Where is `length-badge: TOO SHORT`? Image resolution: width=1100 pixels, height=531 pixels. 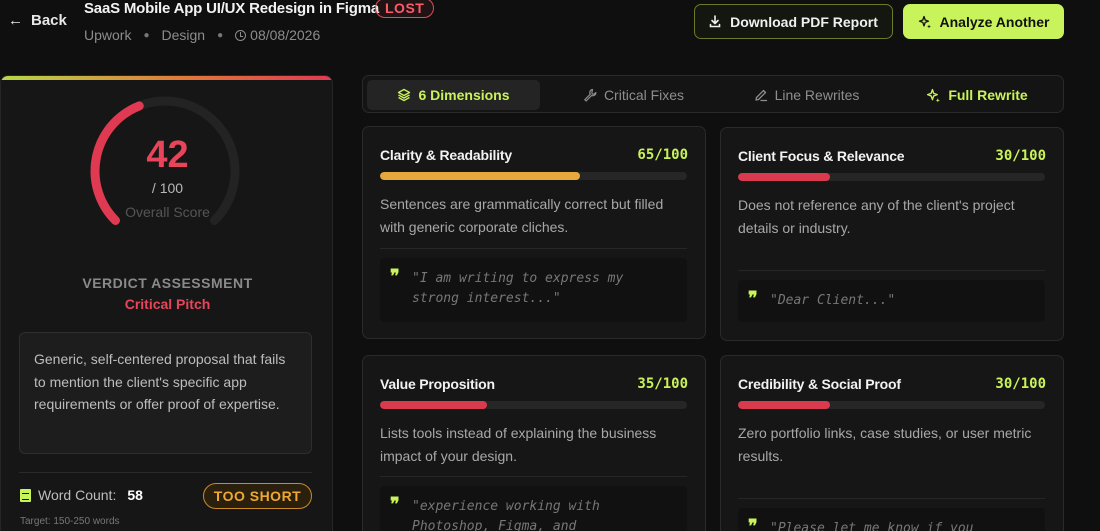 length-badge: TOO SHORT is located at coordinates (257, 496).